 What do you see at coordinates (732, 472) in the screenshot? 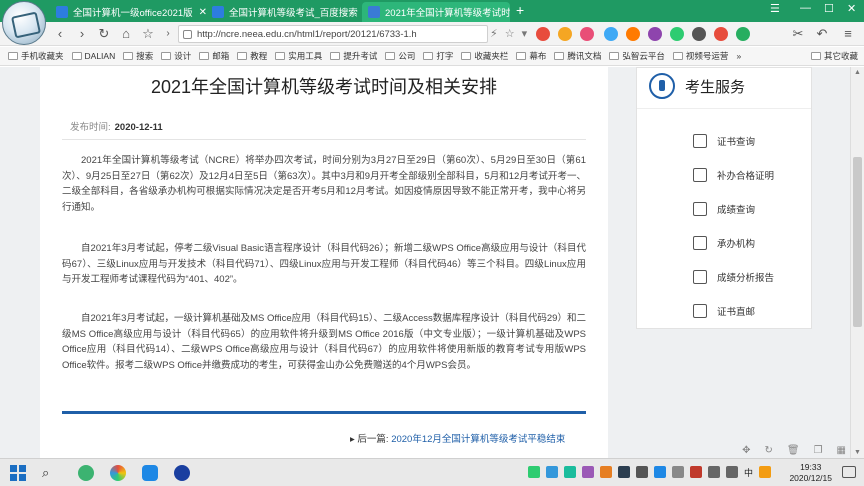
I see `volume-icon` at bounding box center [732, 472].